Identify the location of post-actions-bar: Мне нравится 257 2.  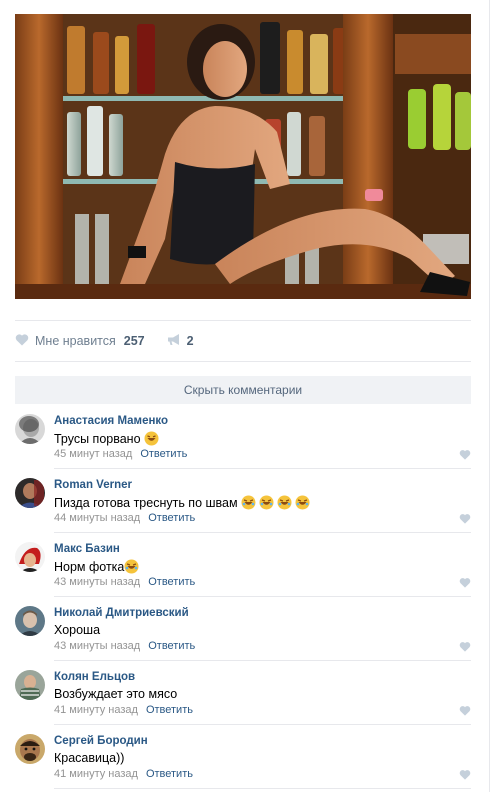
(104, 341).